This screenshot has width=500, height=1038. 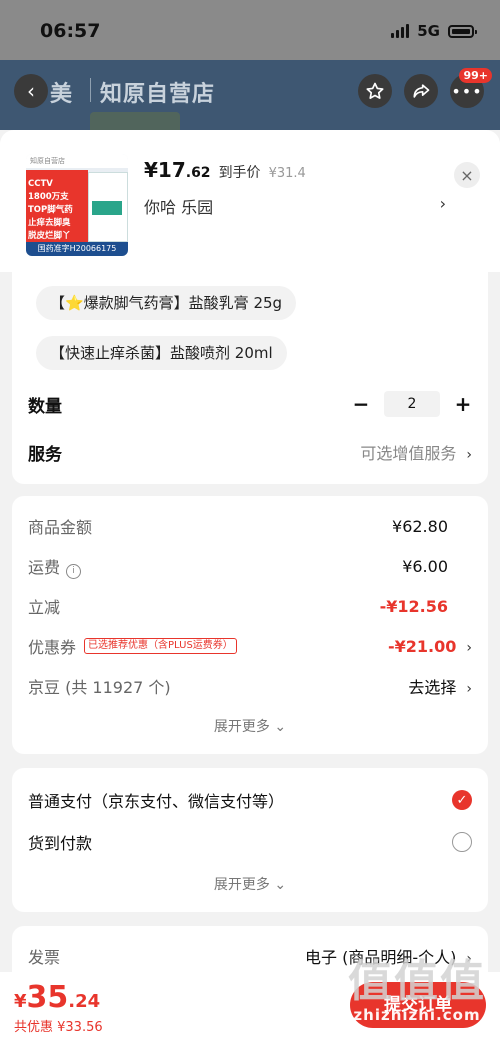 What do you see at coordinates (413, 606) in the screenshot?
I see `discount-value: -¥12.56` at bounding box center [413, 606].